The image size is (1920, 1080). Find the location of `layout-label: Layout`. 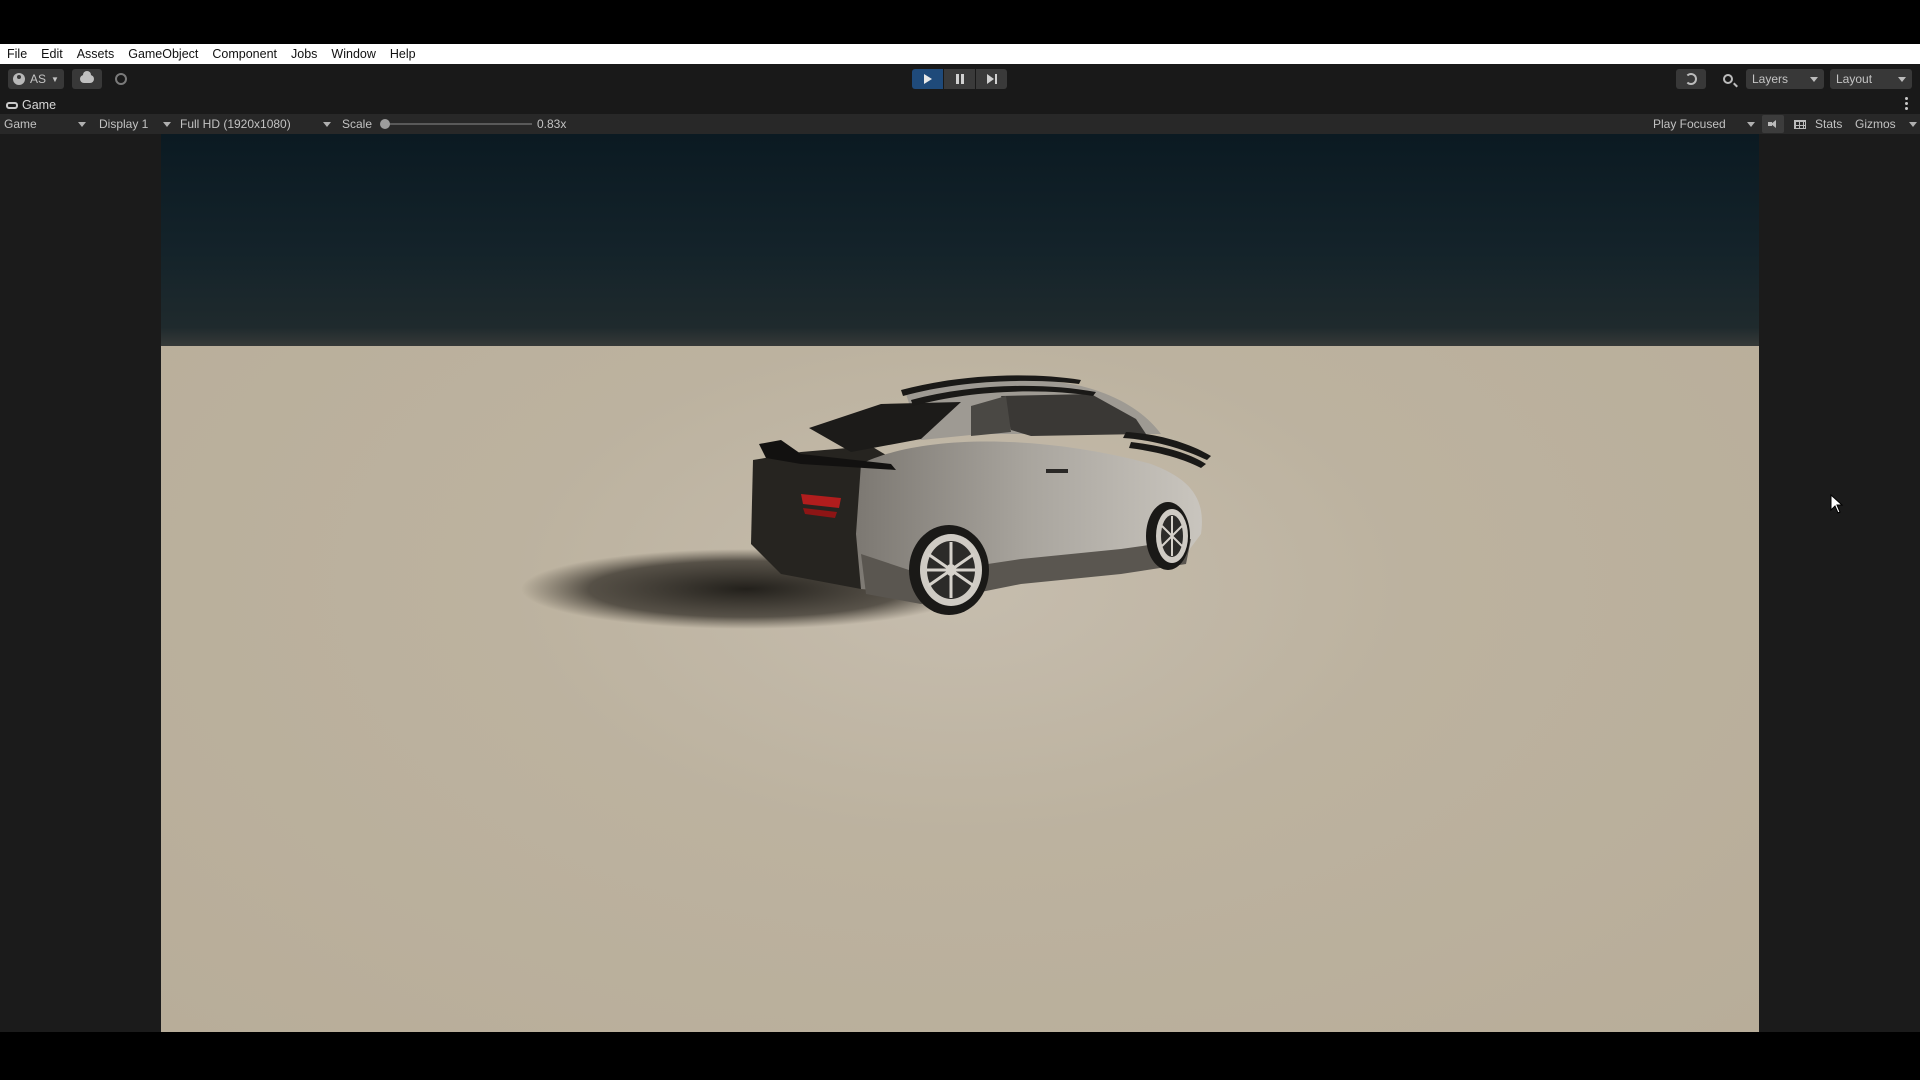

layout-label: Layout is located at coordinates (1854, 79).